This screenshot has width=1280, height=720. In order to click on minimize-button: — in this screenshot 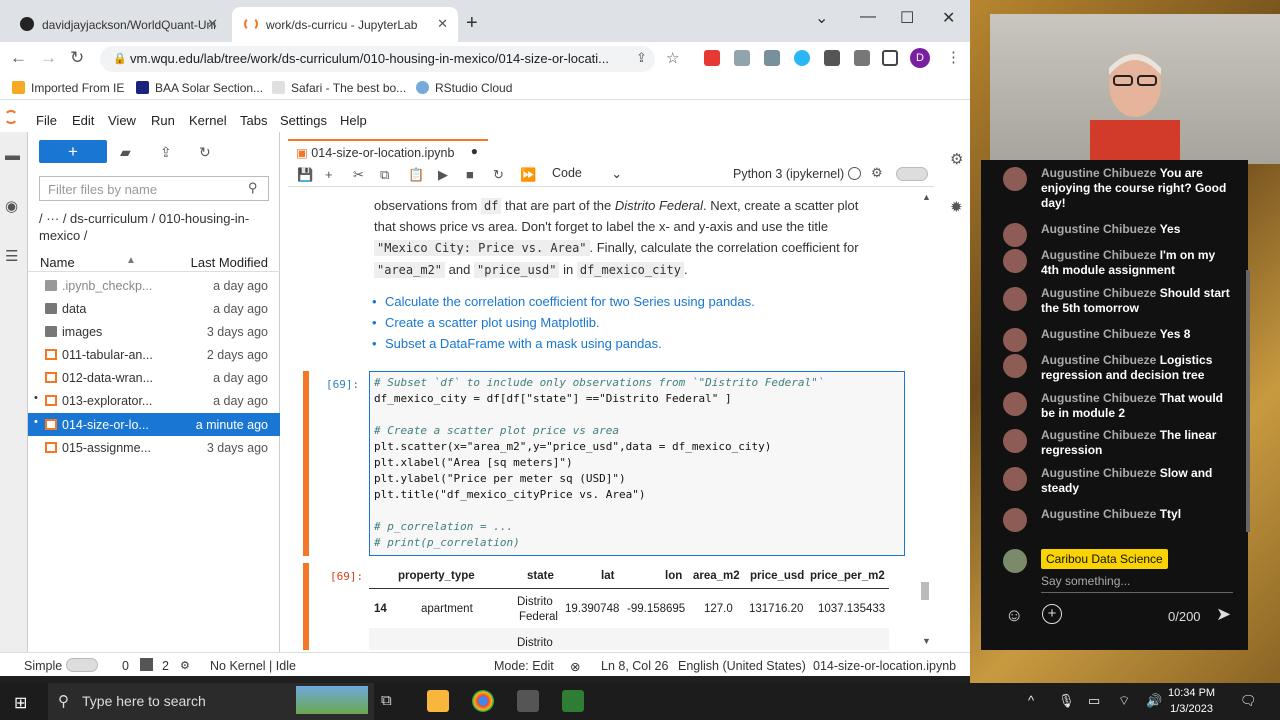, I will do `click(868, 17)`.